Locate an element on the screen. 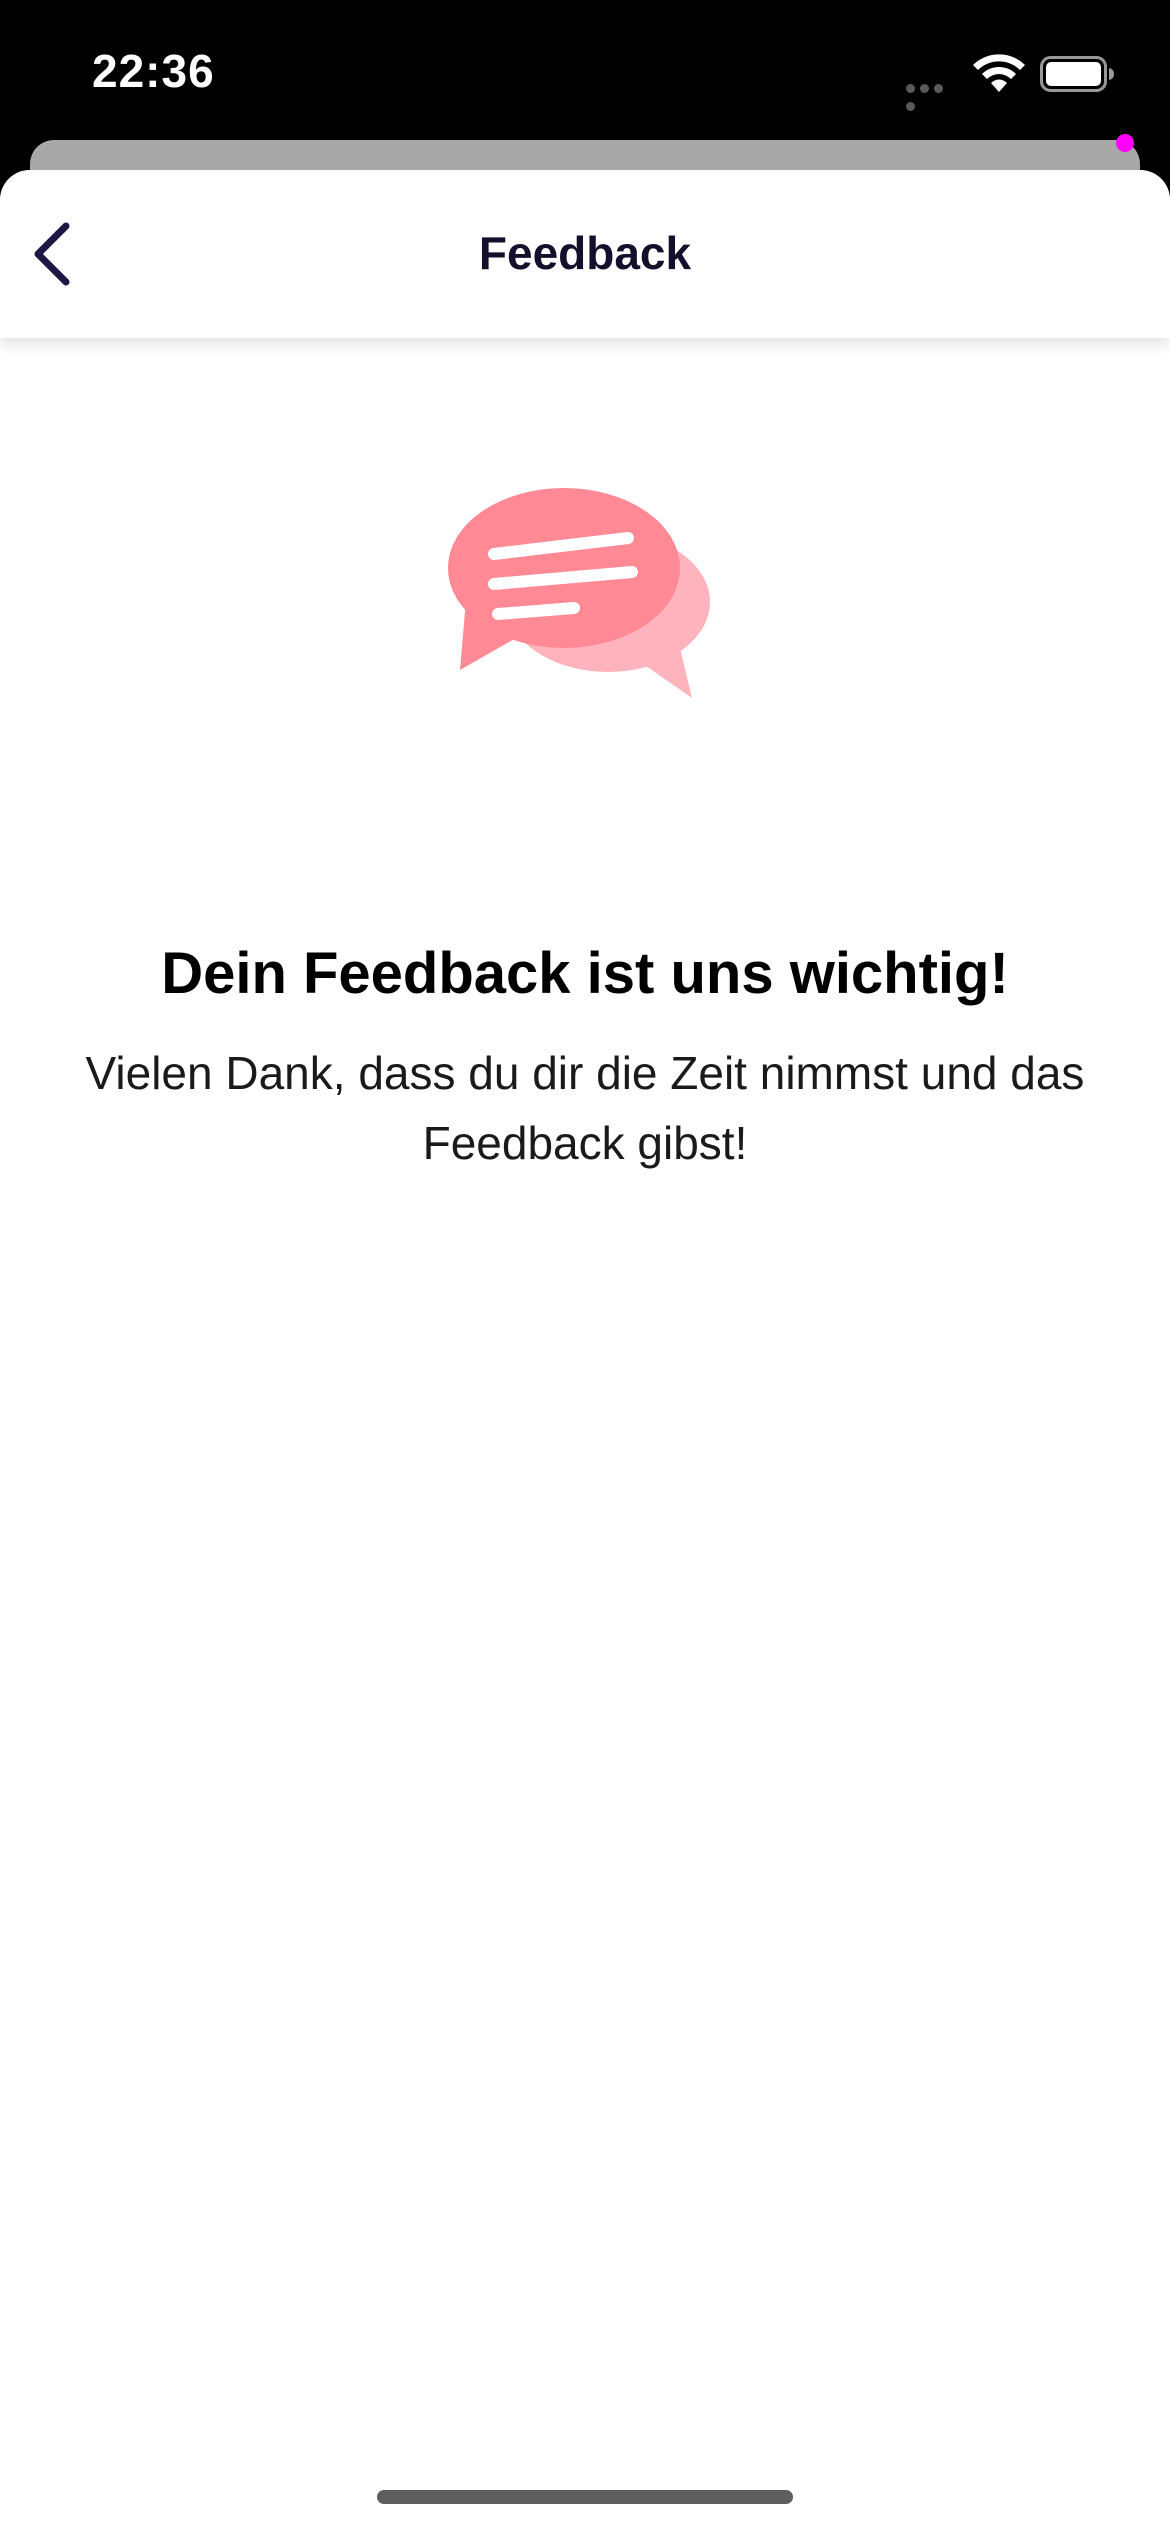  battery-icon is located at coordinates (1077, 74).